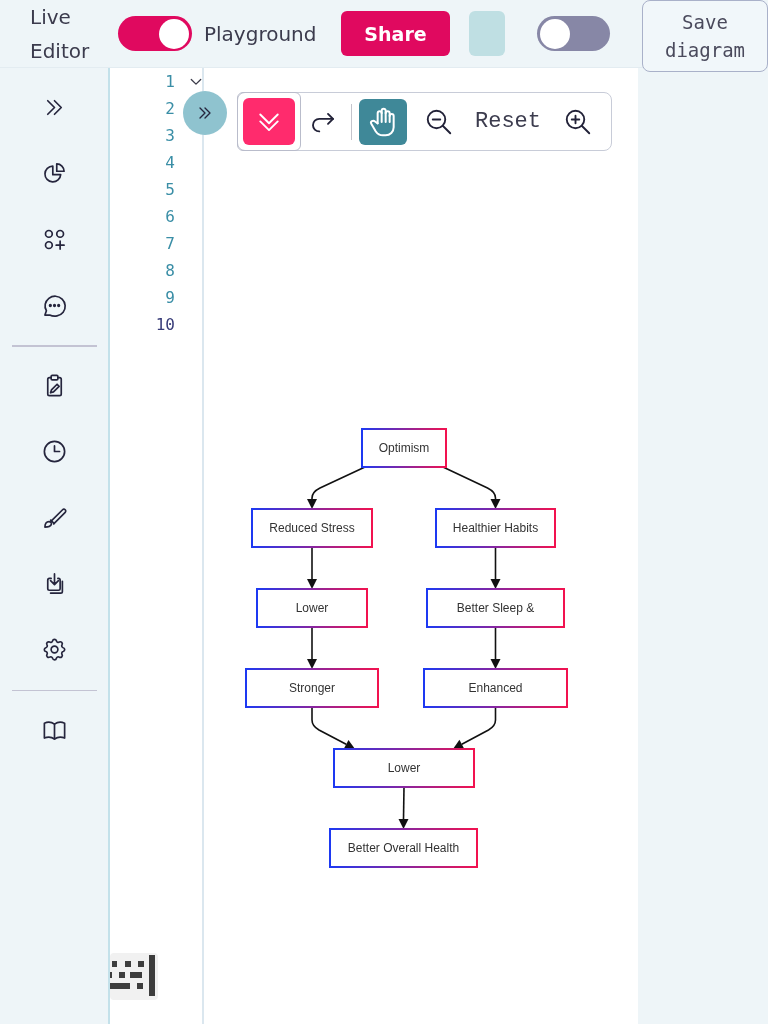 The width and height of the screenshot is (768, 1024). I want to click on settings-icon, so click(54, 649).